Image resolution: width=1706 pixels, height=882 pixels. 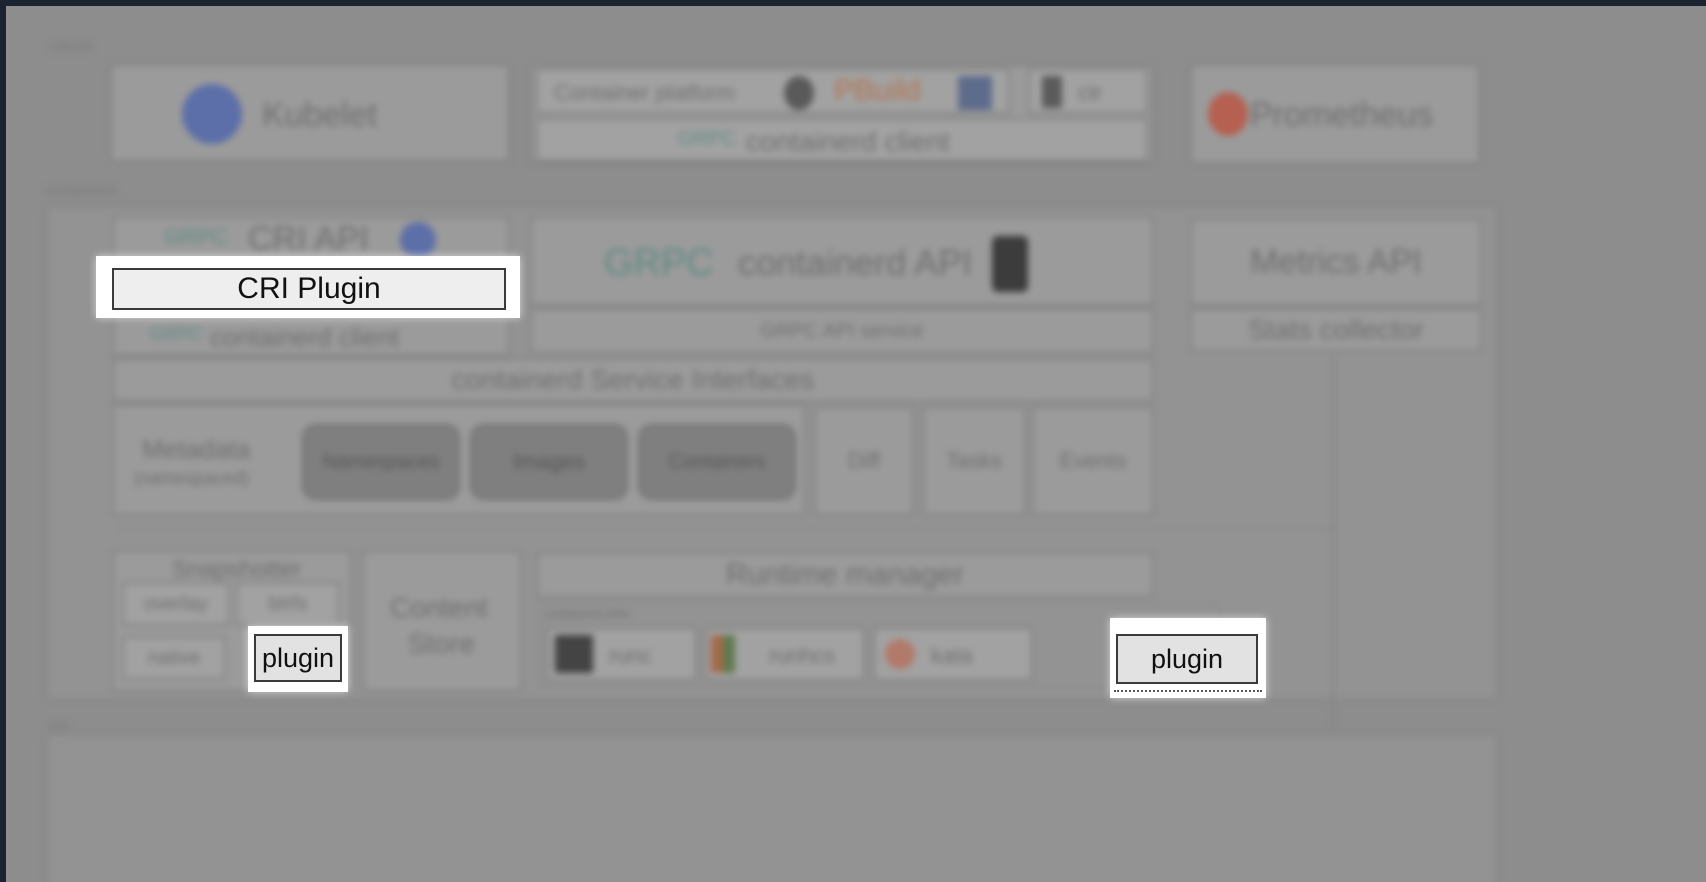 I want to click on images-store: Images, so click(x=549, y=462).